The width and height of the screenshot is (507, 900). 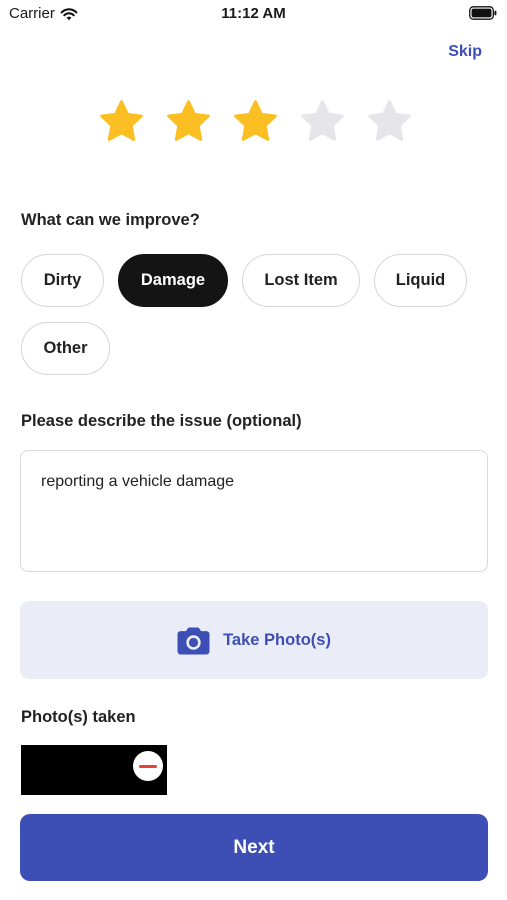 What do you see at coordinates (420, 280) in the screenshot?
I see `option-liquid: Liquid` at bounding box center [420, 280].